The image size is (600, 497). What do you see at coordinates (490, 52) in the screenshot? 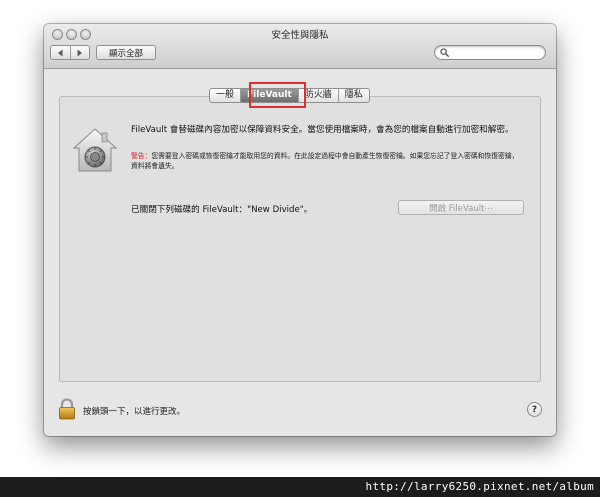
I see `search-input` at bounding box center [490, 52].